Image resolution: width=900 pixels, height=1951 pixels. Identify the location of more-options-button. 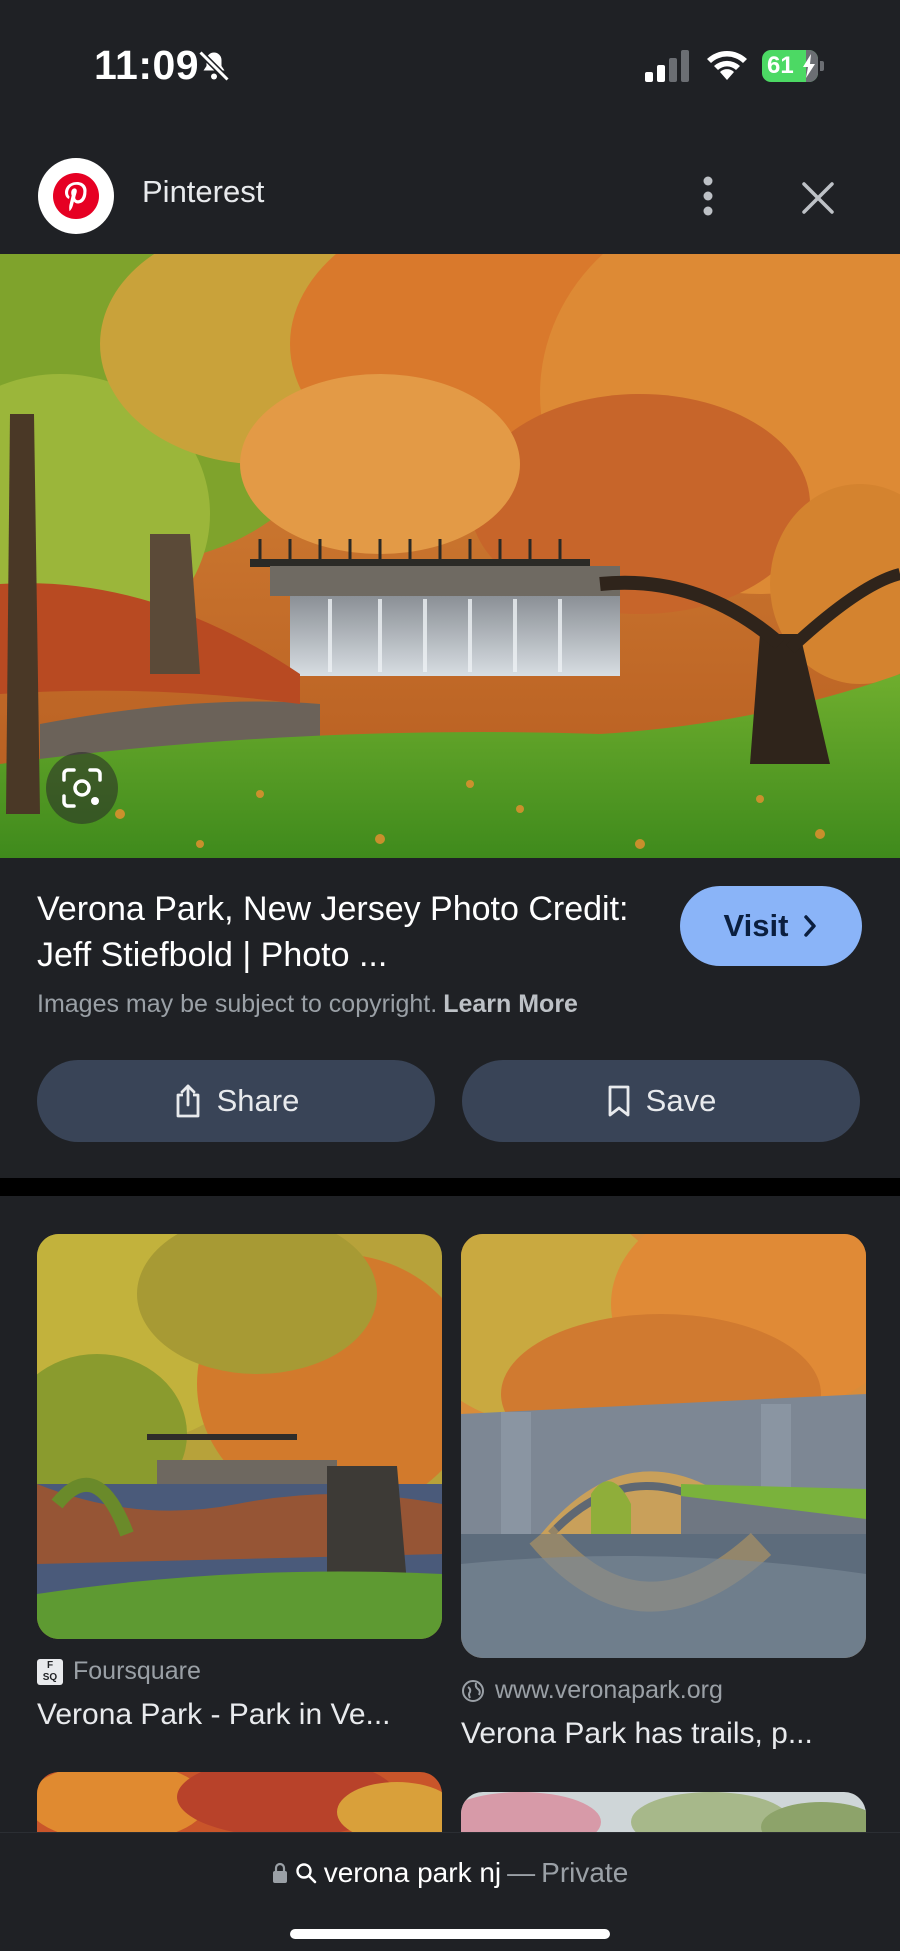
(708, 196).